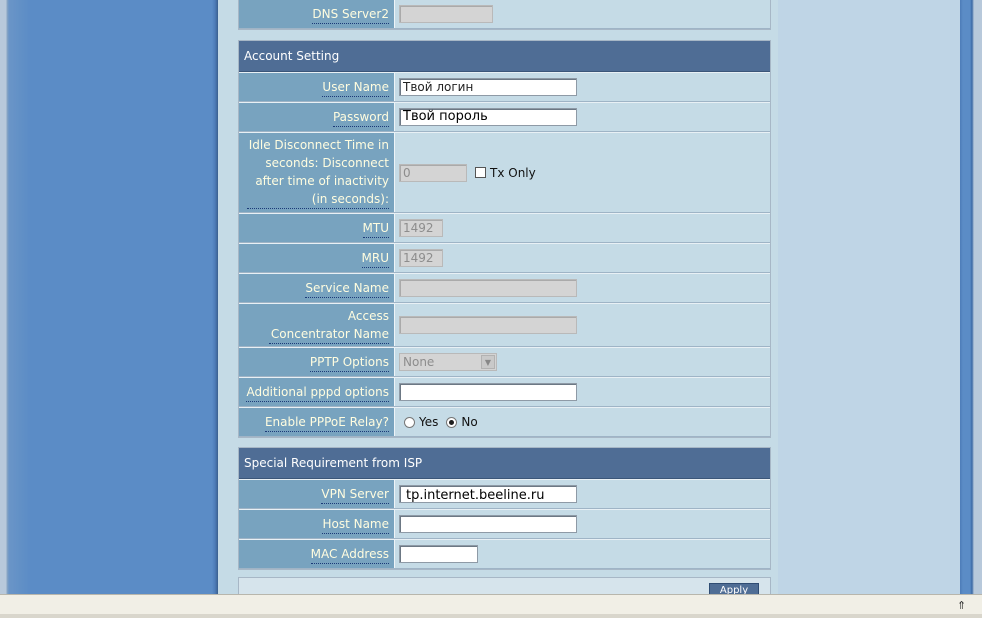 The image size is (982, 618). I want to click on password-row: Password Твой пороль, so click(504, 117).